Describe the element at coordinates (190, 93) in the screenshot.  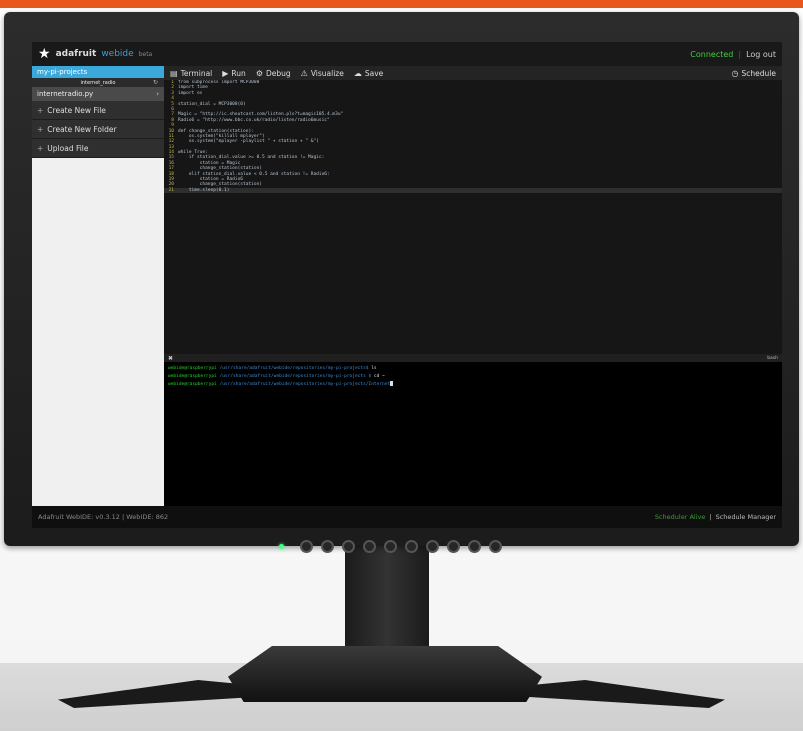
I see `code-text: import os` at that location.